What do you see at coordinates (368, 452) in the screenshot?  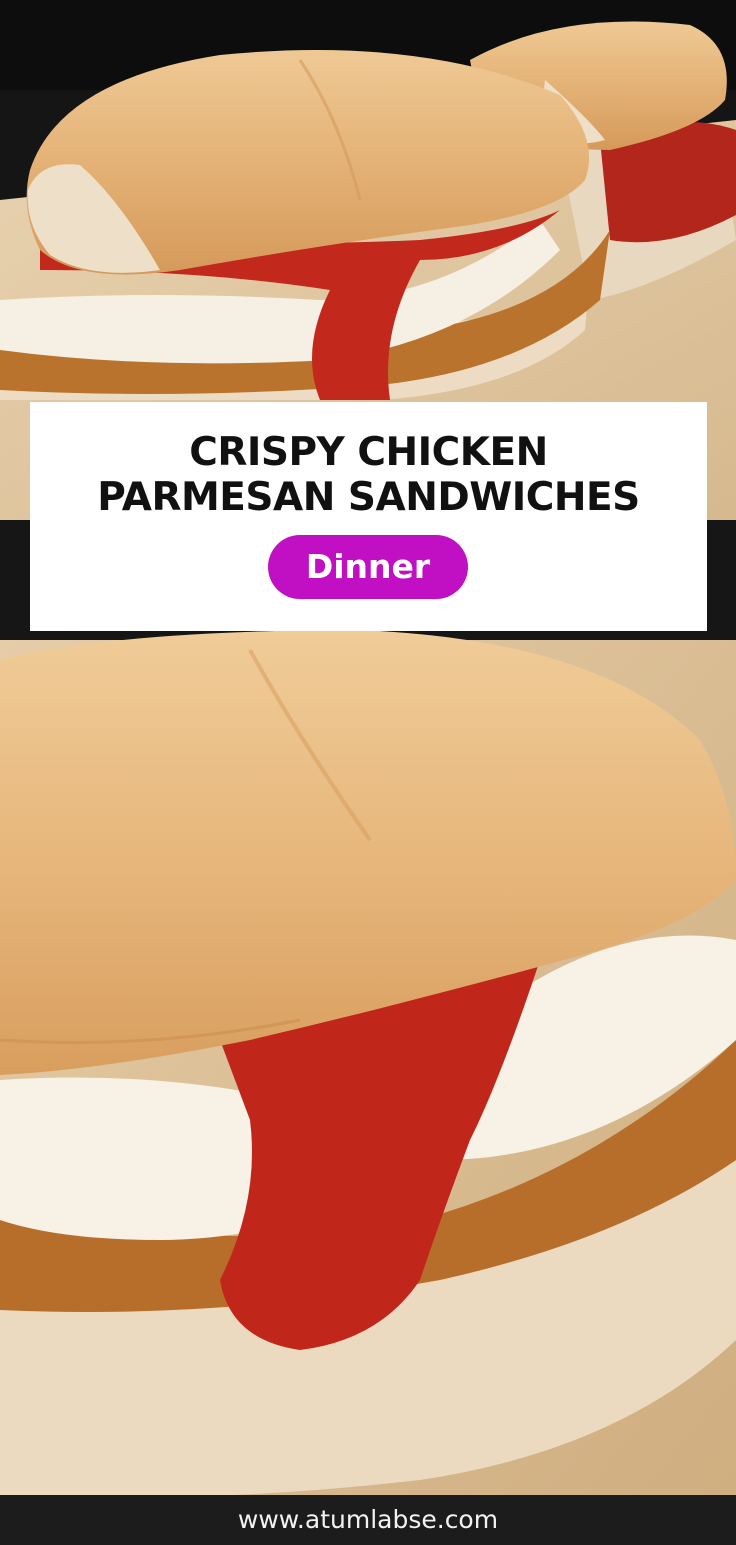 I see `recipe-title-line-1: CRISPY CHICKEN` at bounding box center [368, 452].